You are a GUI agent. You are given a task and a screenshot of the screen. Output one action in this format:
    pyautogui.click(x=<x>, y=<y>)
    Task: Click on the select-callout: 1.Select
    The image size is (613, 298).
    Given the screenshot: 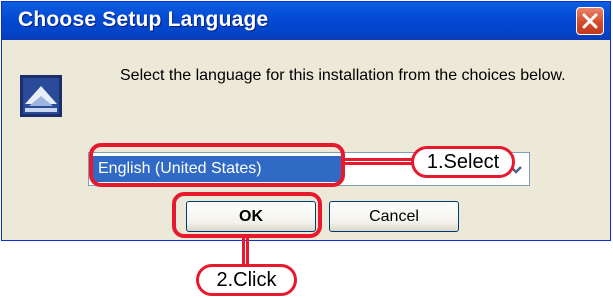 What is the action you would take?
    pyautogui.click(x=463, y=162)
    